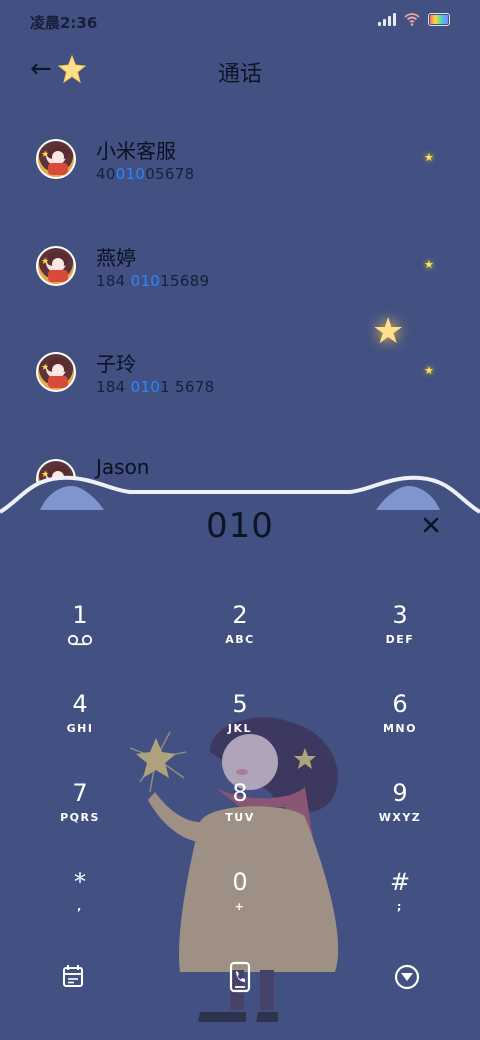  Describe the element at coordinates (145, 174) in the screenshot. I see `contact-number: 4001005678` at that location.